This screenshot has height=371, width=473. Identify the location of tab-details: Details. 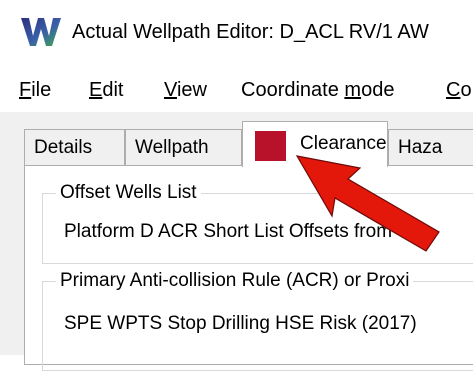
(74, 147).